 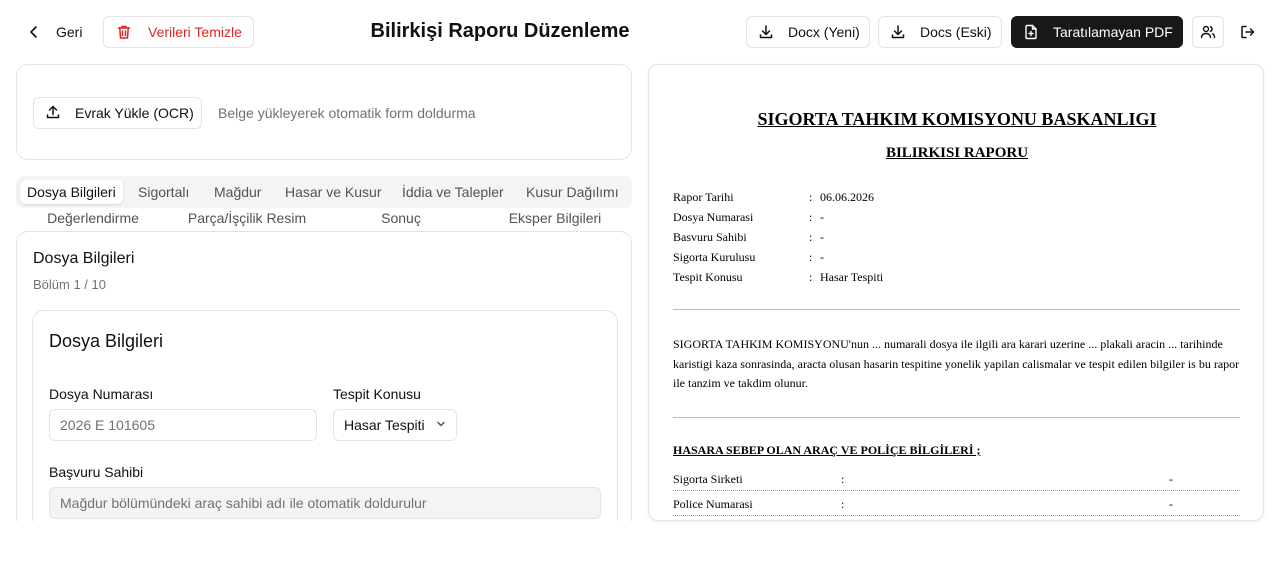 What do you see at coordinates (708, 479) in the screenshot?
I see `table-key: Sigorta Sirketi` at bounding box center [708, 479].